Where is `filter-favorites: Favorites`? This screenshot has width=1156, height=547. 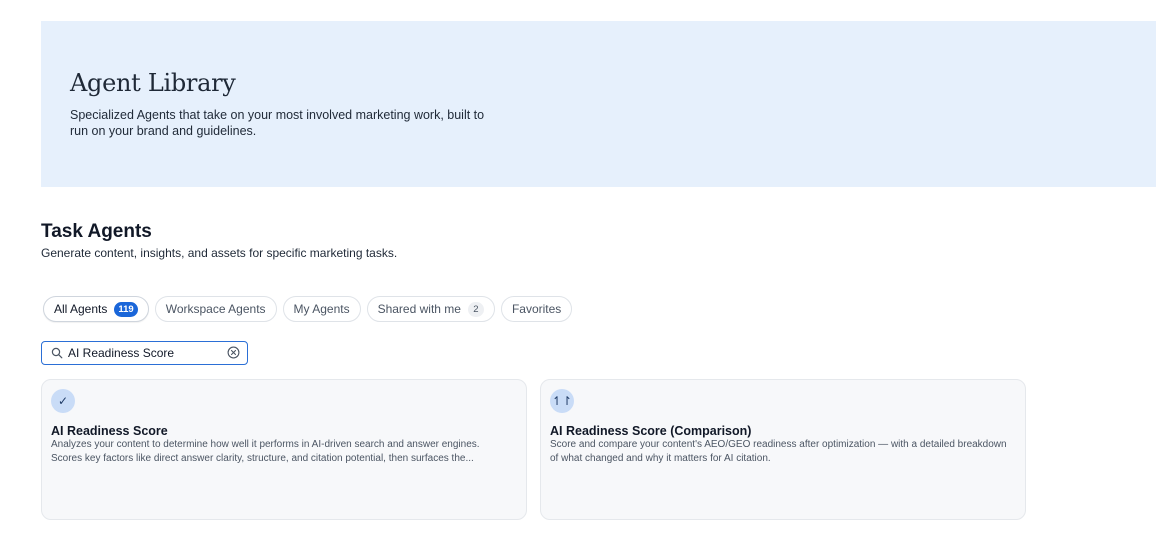
filter-favorites: Favorites is located at coordinates (536, 309).